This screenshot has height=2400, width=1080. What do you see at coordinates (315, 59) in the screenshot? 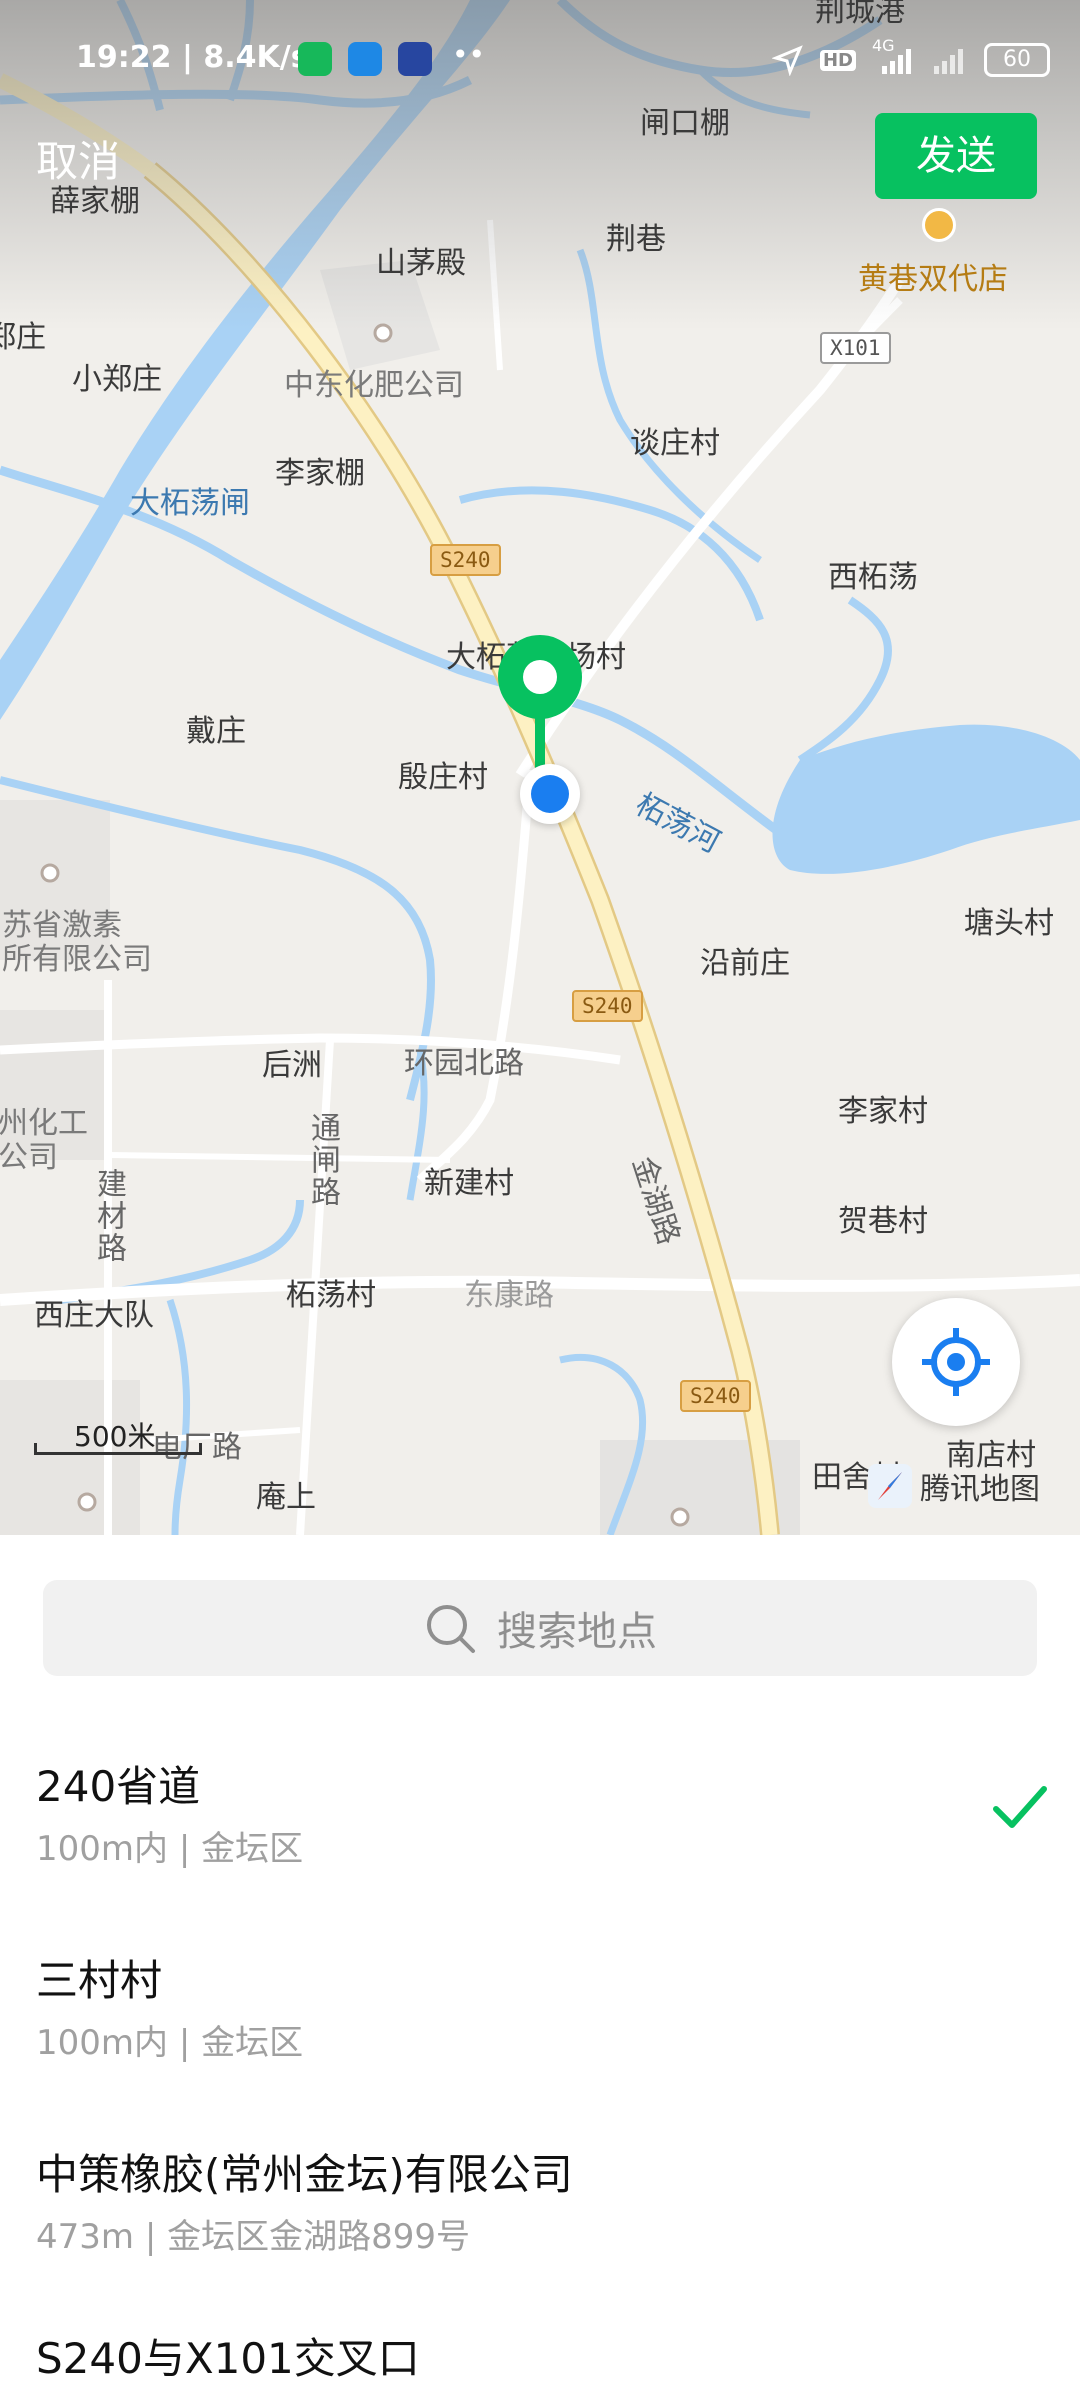
I see `phone-icon` at bounding box center [315, 59].